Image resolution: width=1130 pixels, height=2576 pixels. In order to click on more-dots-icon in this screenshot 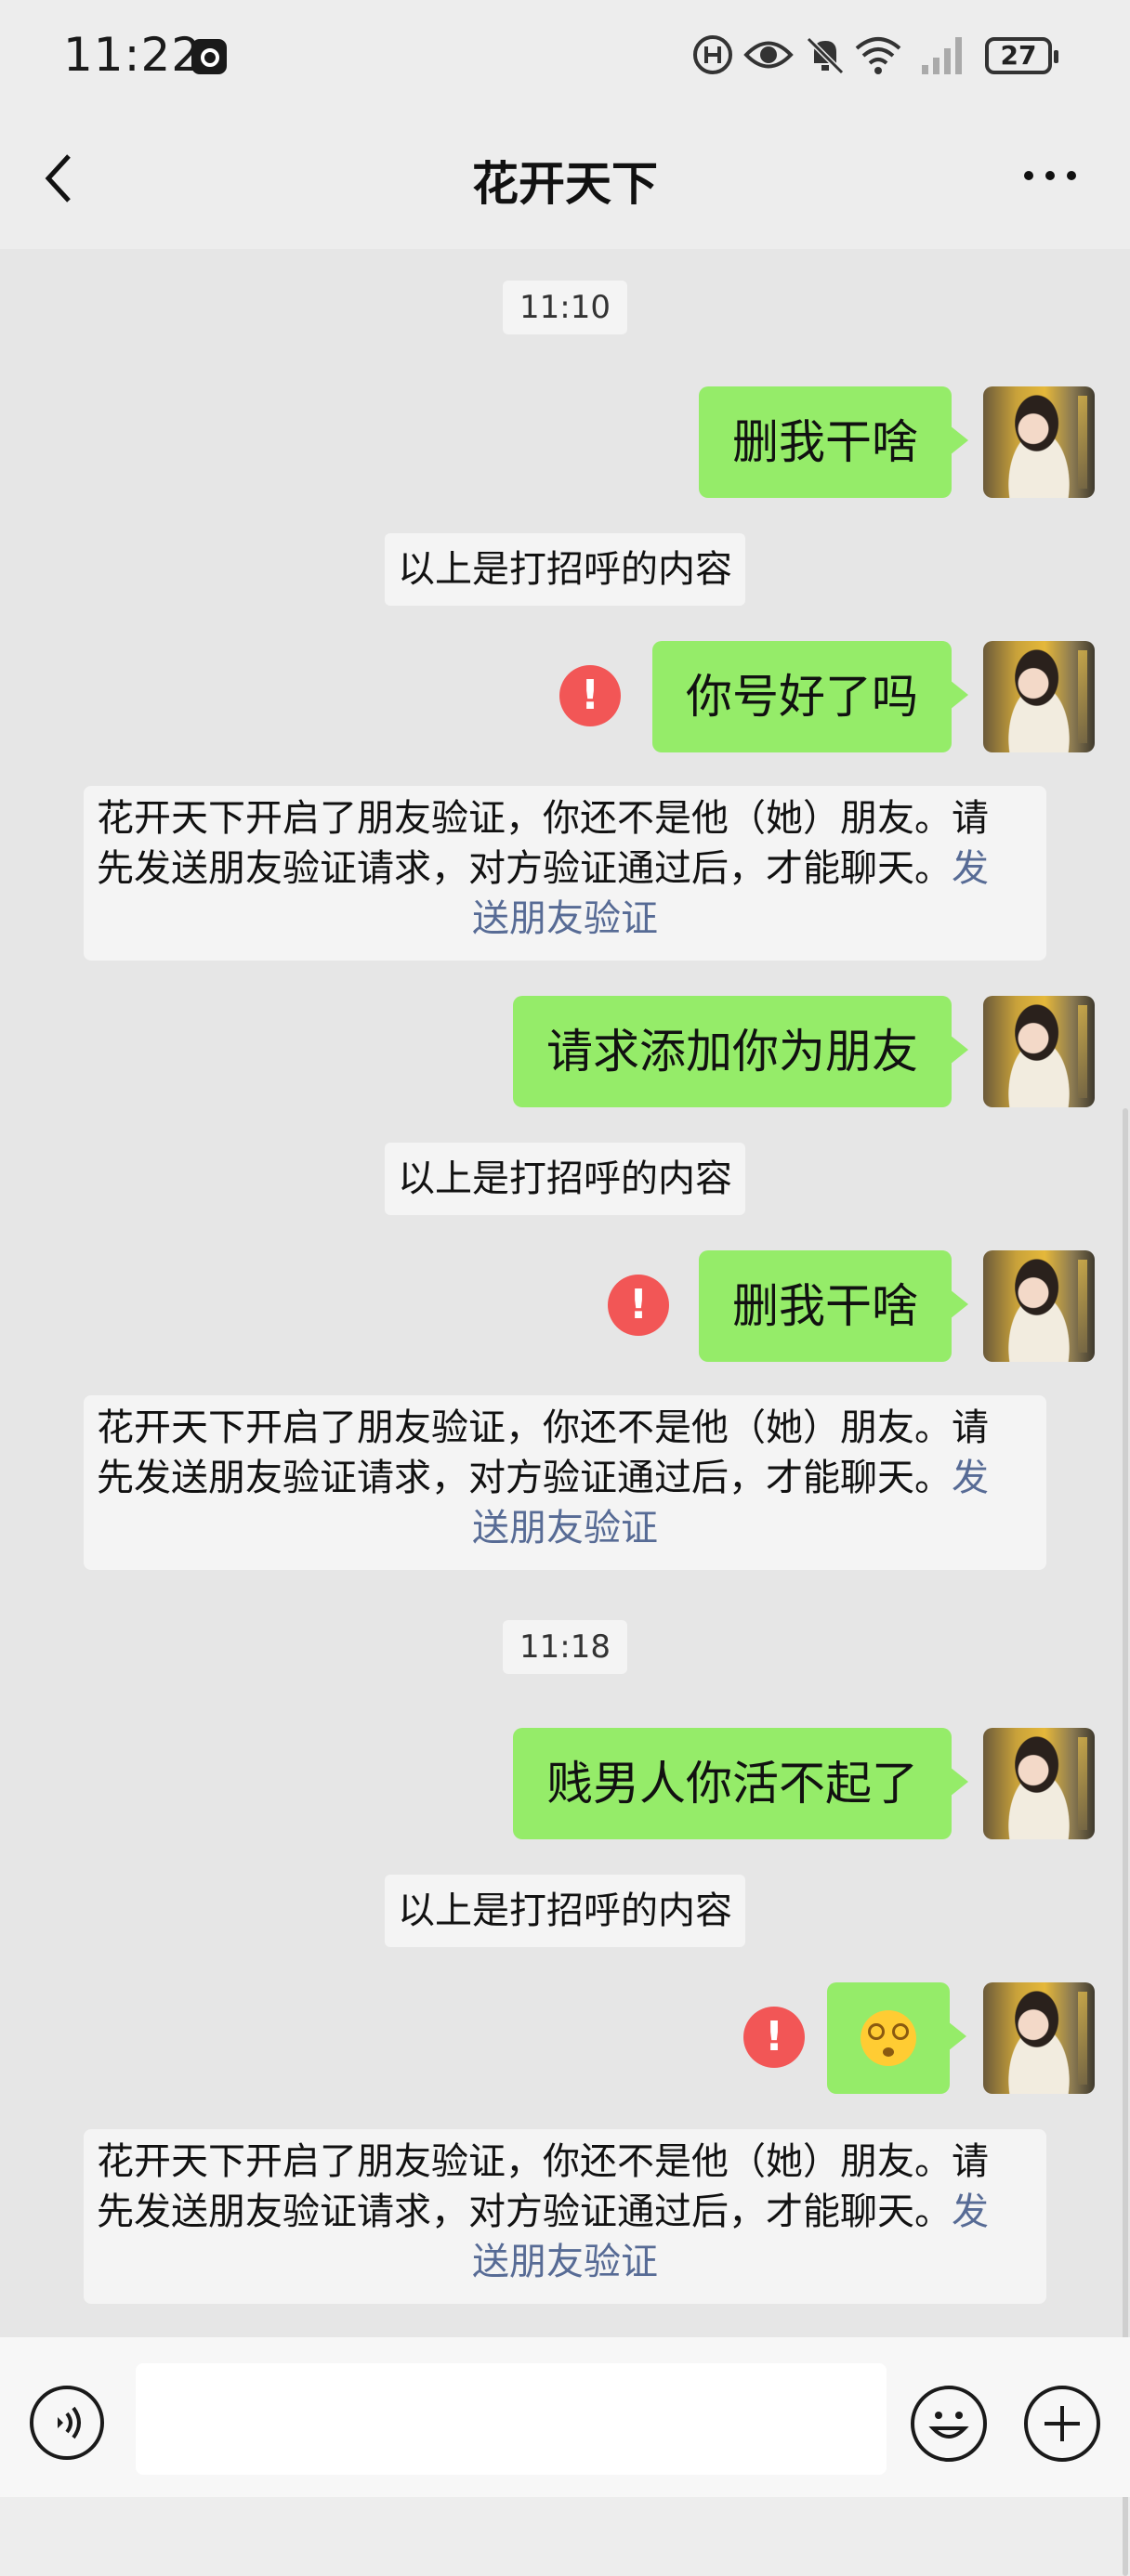, I will do `click(1050, 175)`.